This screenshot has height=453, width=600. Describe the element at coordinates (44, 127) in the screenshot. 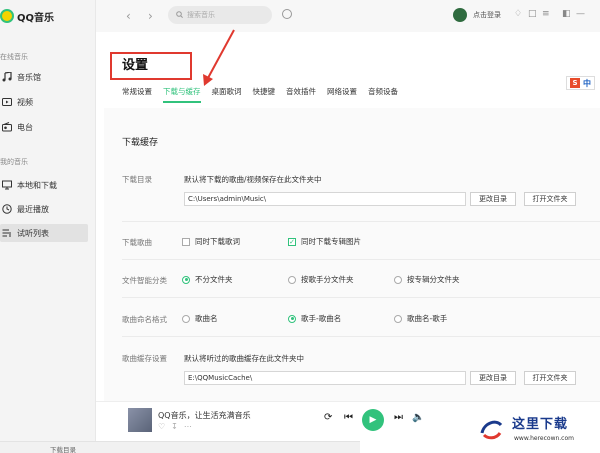

I see `sidebar-item-radio: 电台` at that location.